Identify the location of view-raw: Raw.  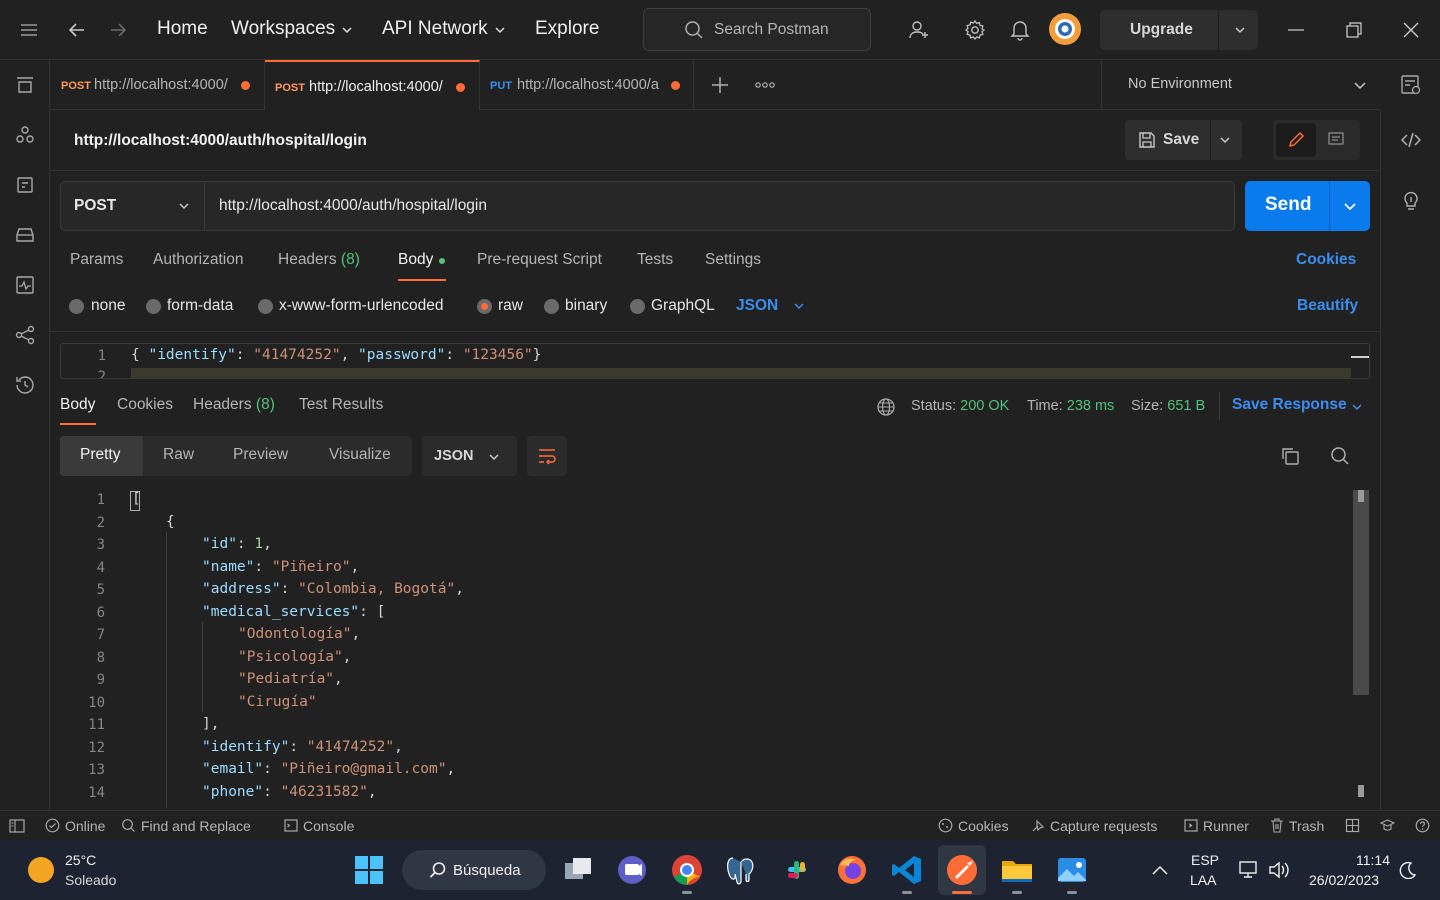
(178, 455).